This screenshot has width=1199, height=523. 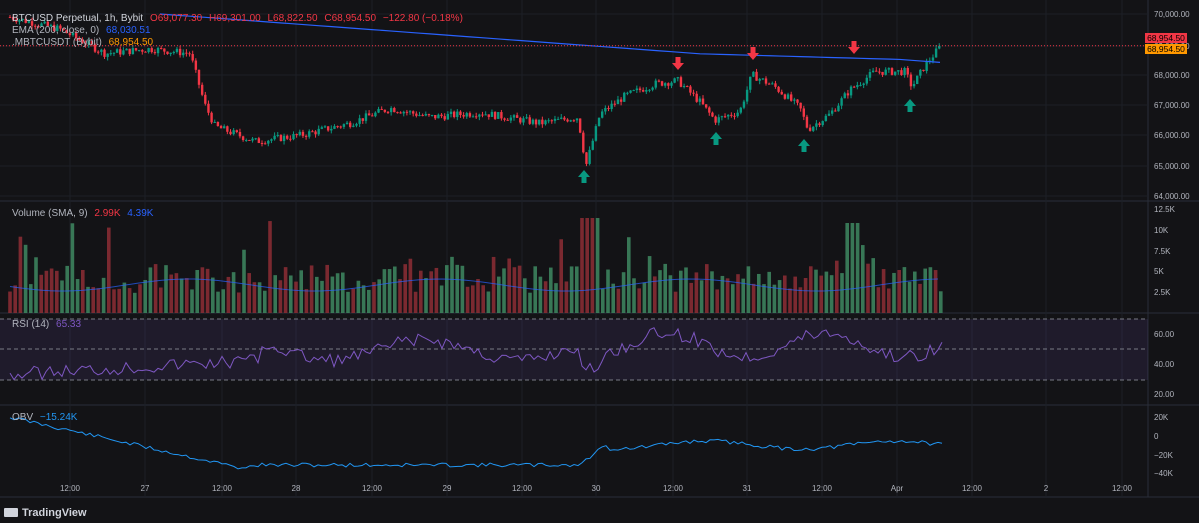 I want to click on volume-scale-label: 12.5K, so click(x=1165, y=209).